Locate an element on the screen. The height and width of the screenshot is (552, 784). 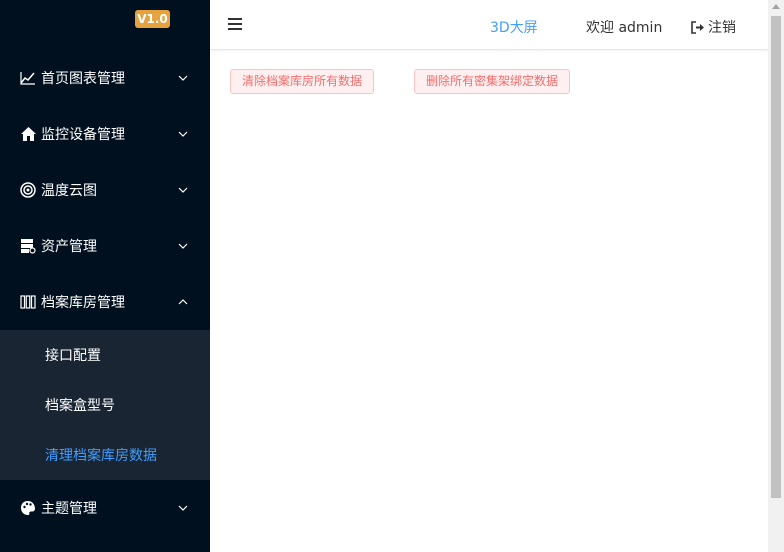
menu-item-label: 资产管理 is located at coordinates (69, 247).